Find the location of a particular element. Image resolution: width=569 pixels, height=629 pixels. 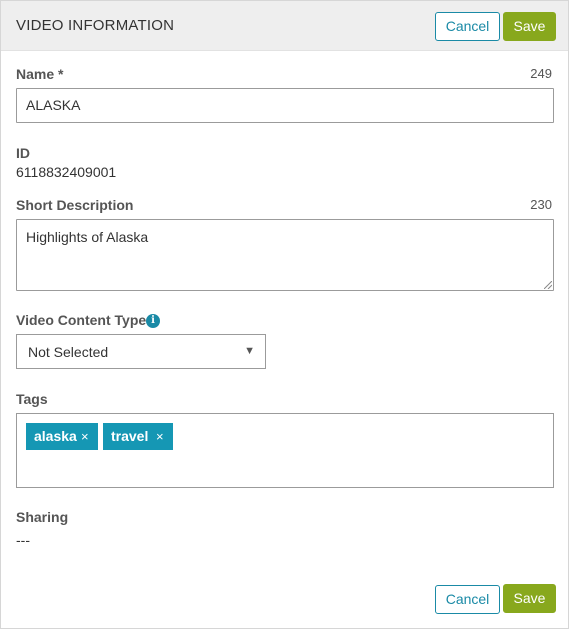

tag-chip: alaska × is located at coordinates (62, 436).